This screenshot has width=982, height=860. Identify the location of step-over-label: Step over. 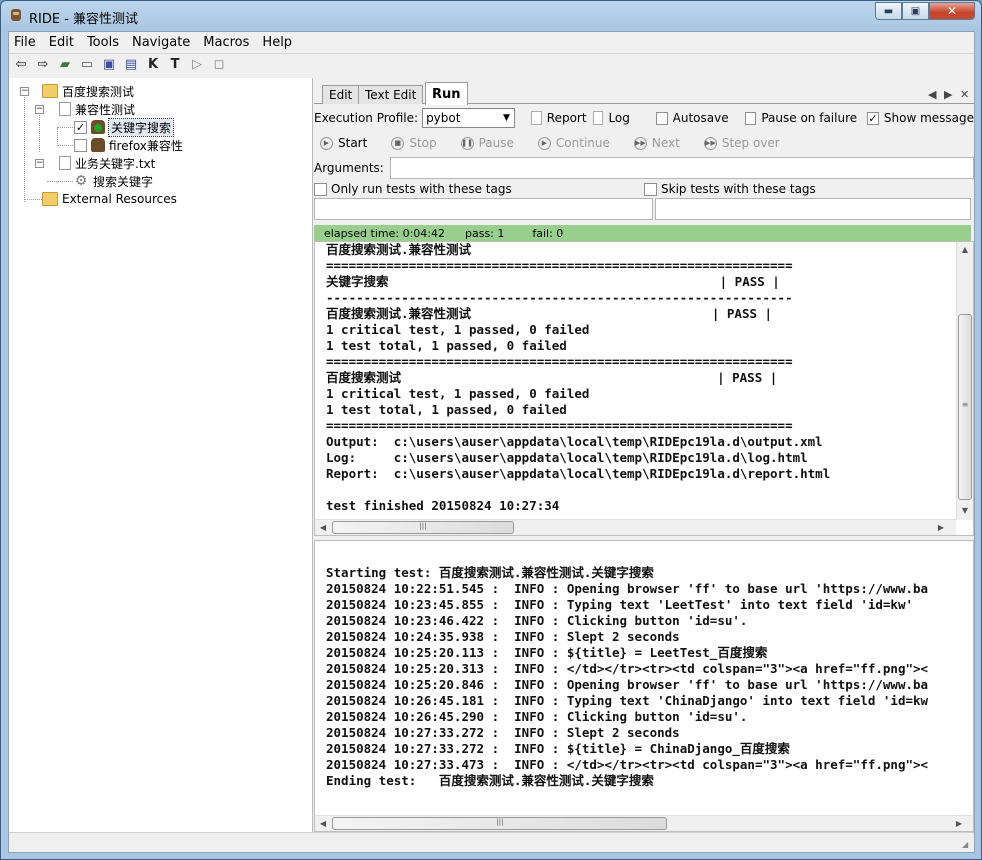
(750, 143).